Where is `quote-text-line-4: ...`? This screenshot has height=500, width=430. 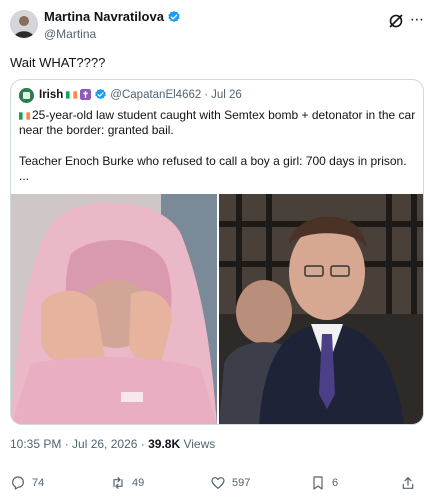 quote-text-line-4: ... is located at coordinates (24, 176).